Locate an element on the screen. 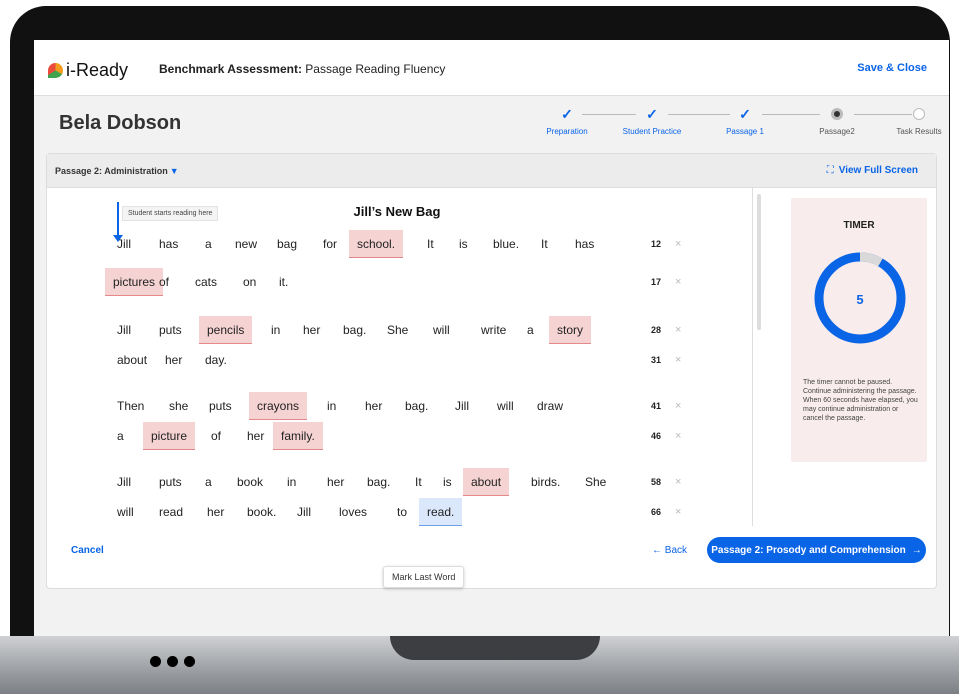  passage-word: new is located at coordinates (246, 244).